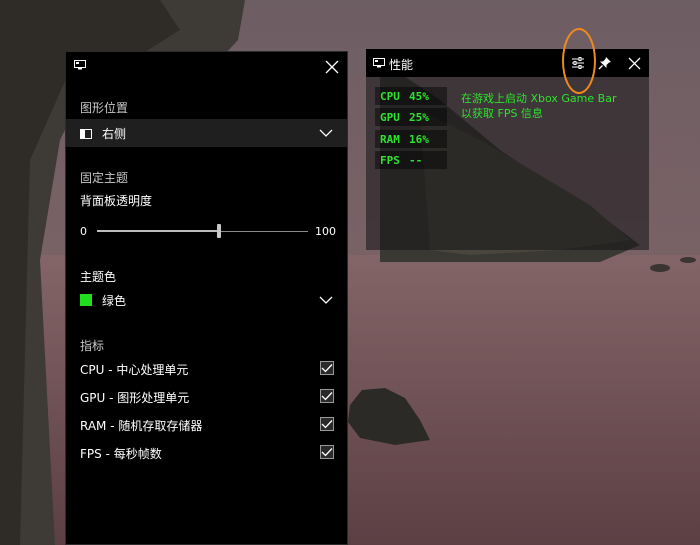  What do you see at coordinates (104, 178) in the screenshot?
I see `pinned-theme-label: 固定主题` at bounding box center [104, 178].